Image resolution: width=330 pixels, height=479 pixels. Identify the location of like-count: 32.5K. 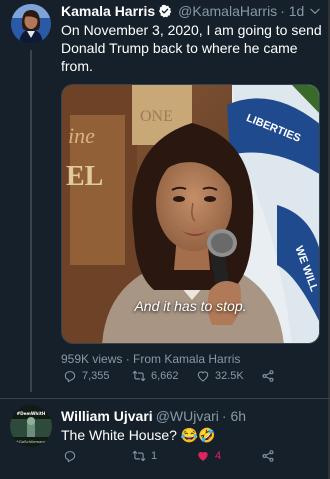
(229, 376).